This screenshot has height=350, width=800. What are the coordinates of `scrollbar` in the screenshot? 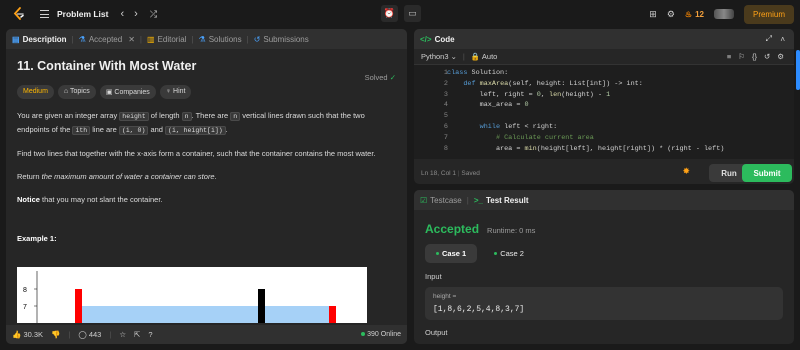 It's located at (798, 70).